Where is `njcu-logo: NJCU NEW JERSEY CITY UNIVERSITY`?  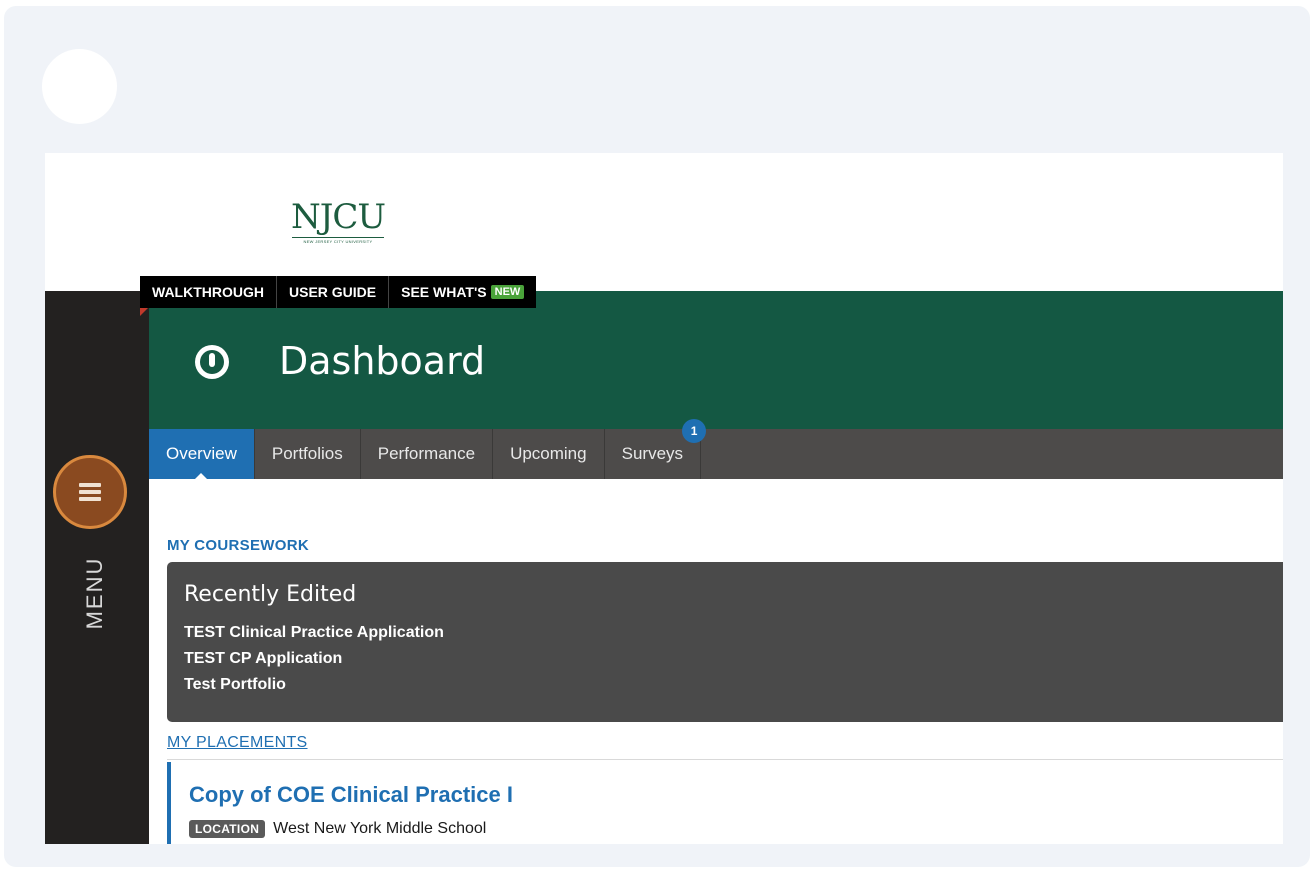
njcu-logo: NJCU NEW JERSEY CITY UNIVERSITY is located at coordinates (338, 223).